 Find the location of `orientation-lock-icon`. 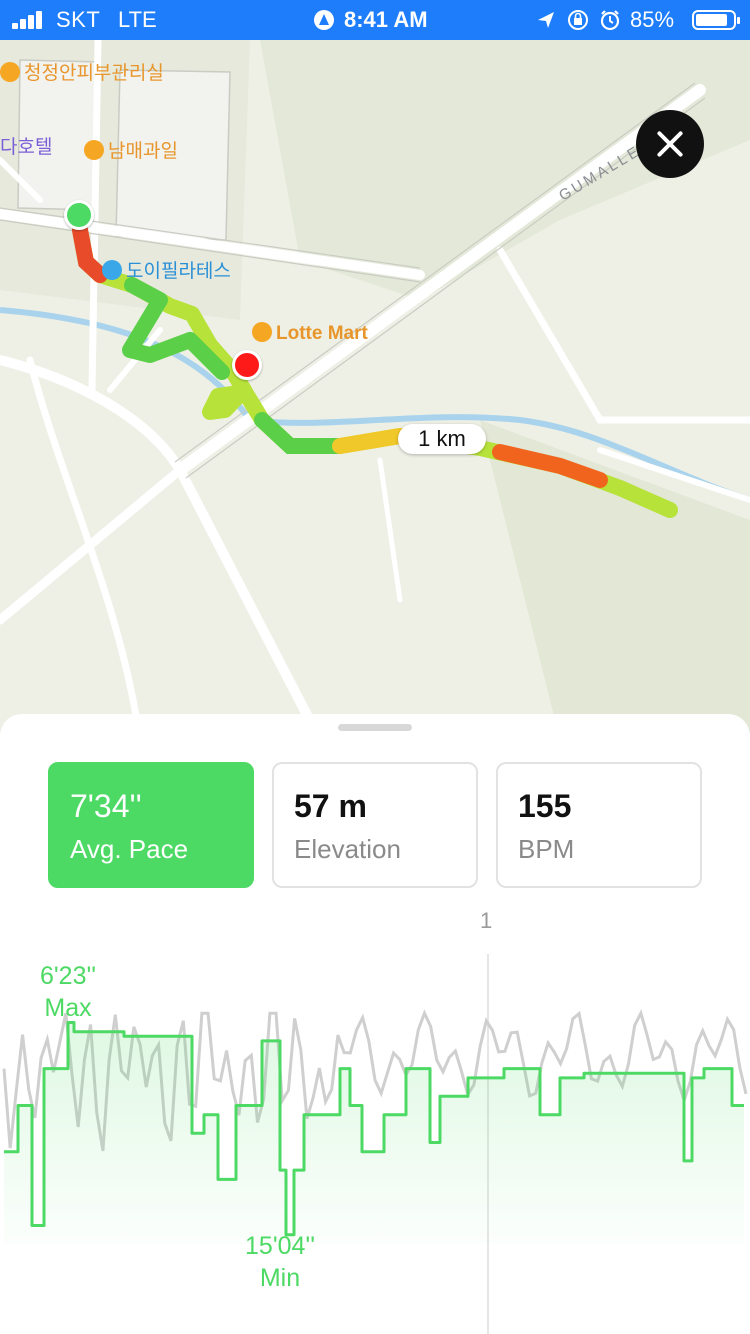

orientation-lock-icon is located at coordinates (578, 20).